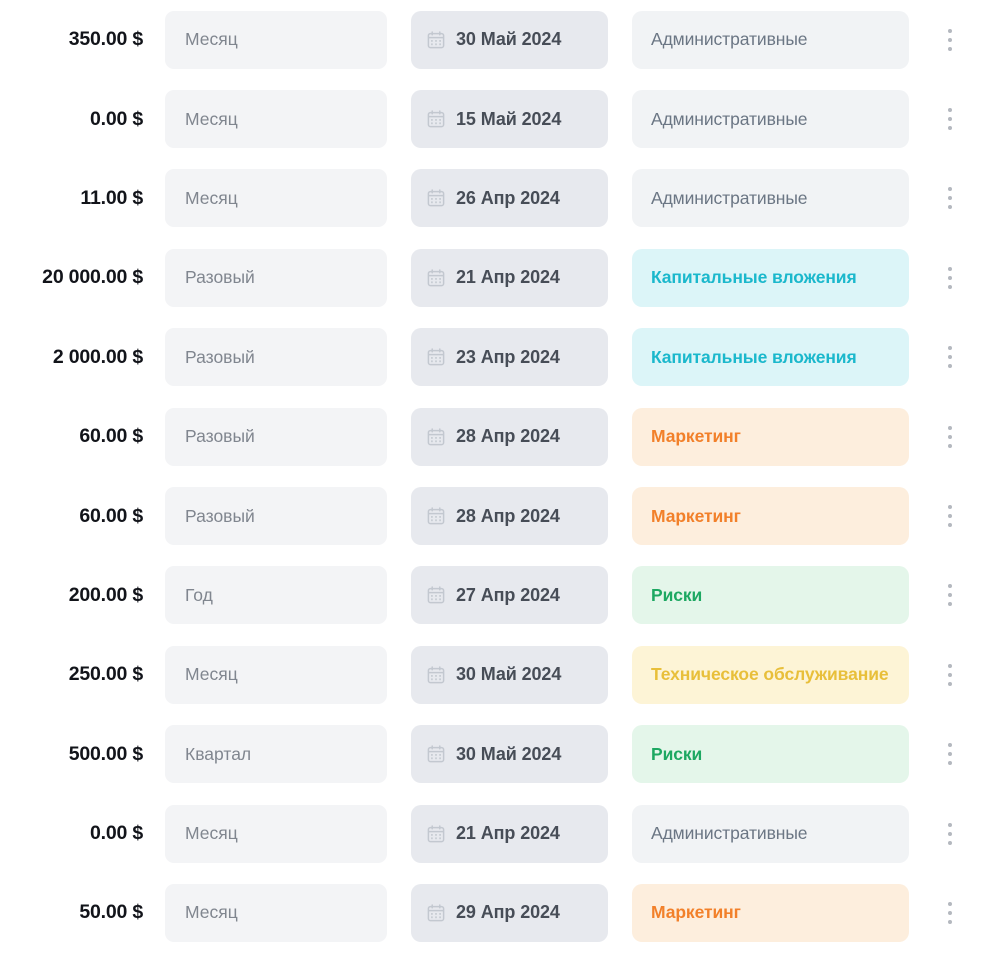 The image size is (1000, 958). I want to click on table-row: 350.00 $ Месяц 30 Май 2024 Административные, so click(500, 39).